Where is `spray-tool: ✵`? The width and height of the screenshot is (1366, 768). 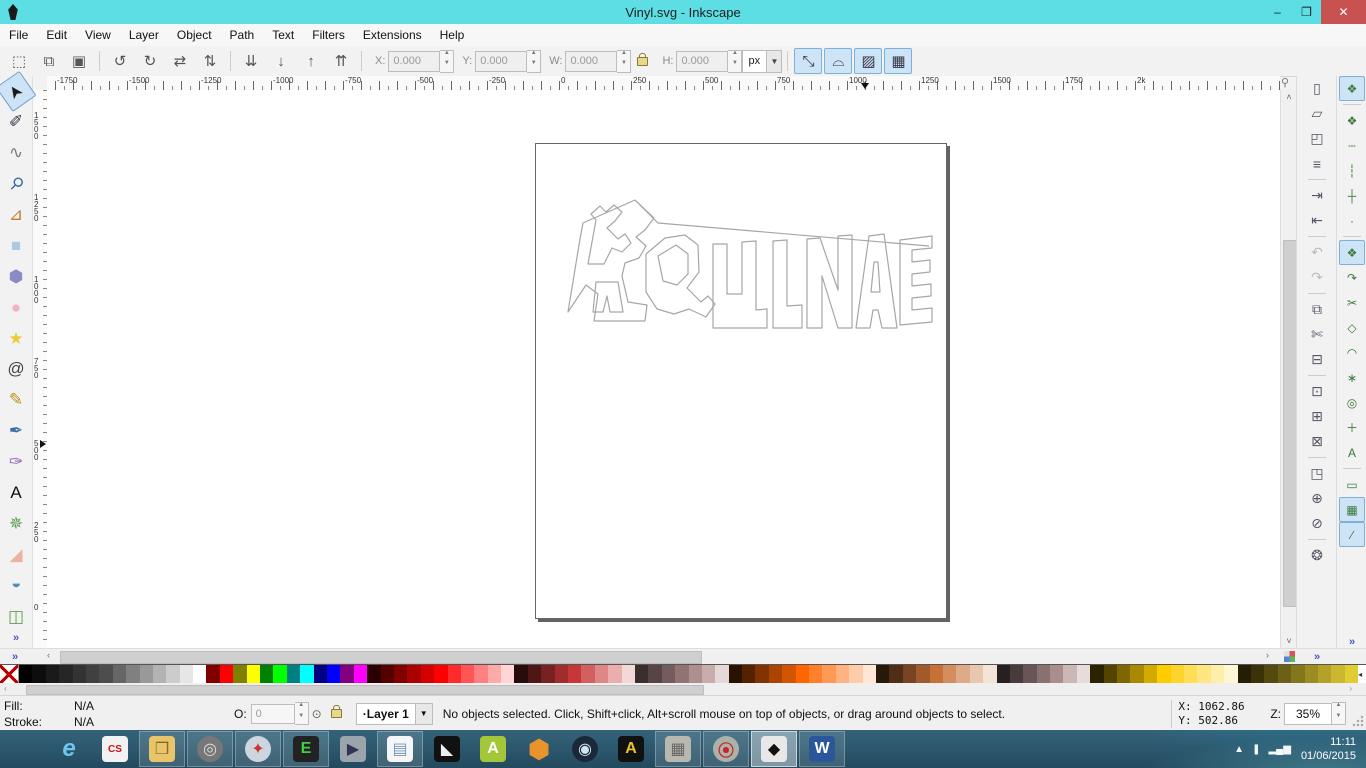 spray-tool: ✵ is located at coordinates (16, 523).